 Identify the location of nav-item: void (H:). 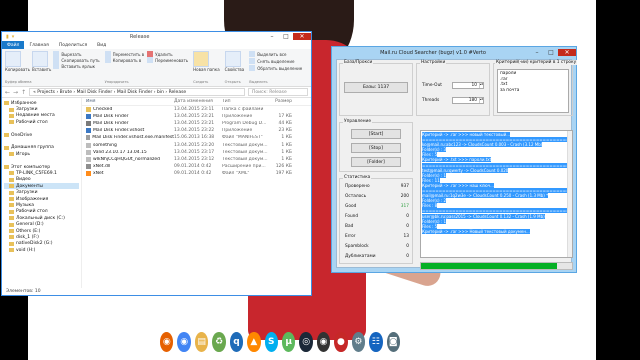
(41, 250).